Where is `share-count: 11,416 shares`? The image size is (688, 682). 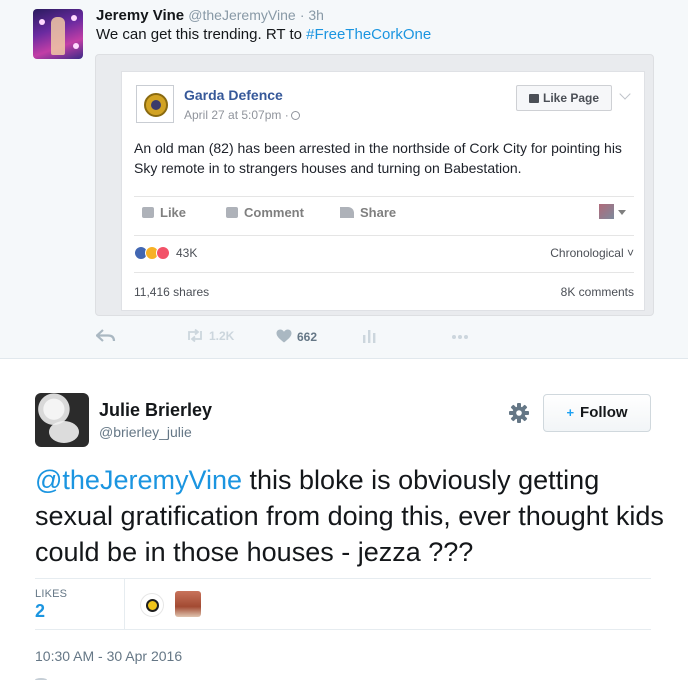 share-count: 11,416 shares is located at coordinates (172, 292).